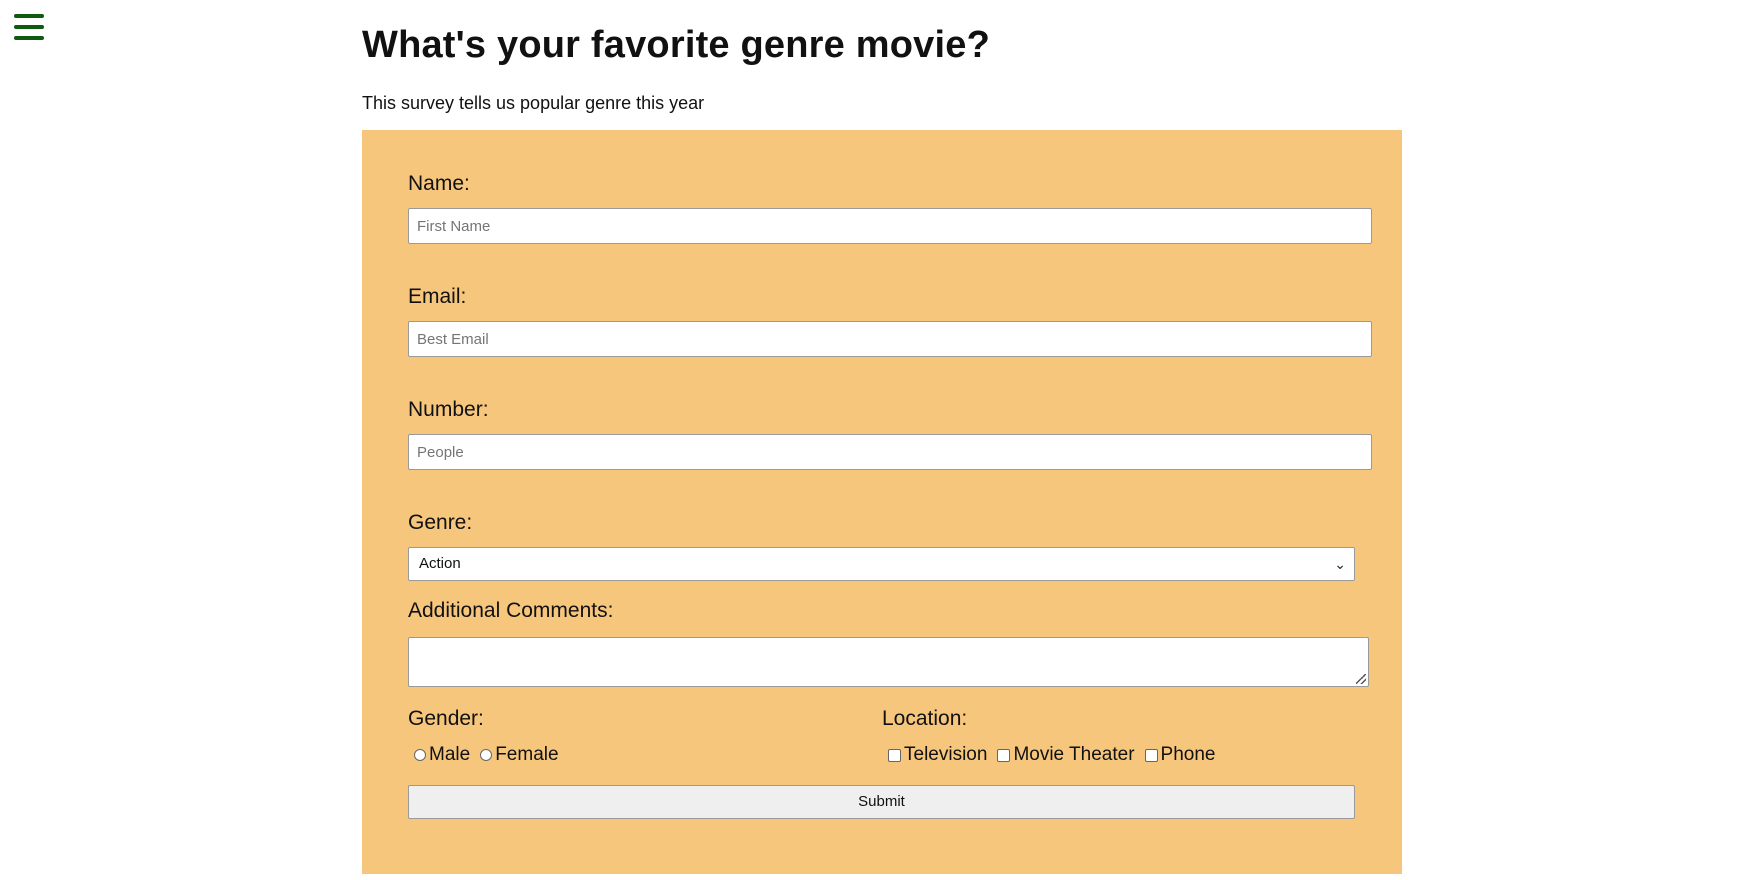  I want to click on location-group: Location: Television Movie Theater Phone, so click(1051, 736).